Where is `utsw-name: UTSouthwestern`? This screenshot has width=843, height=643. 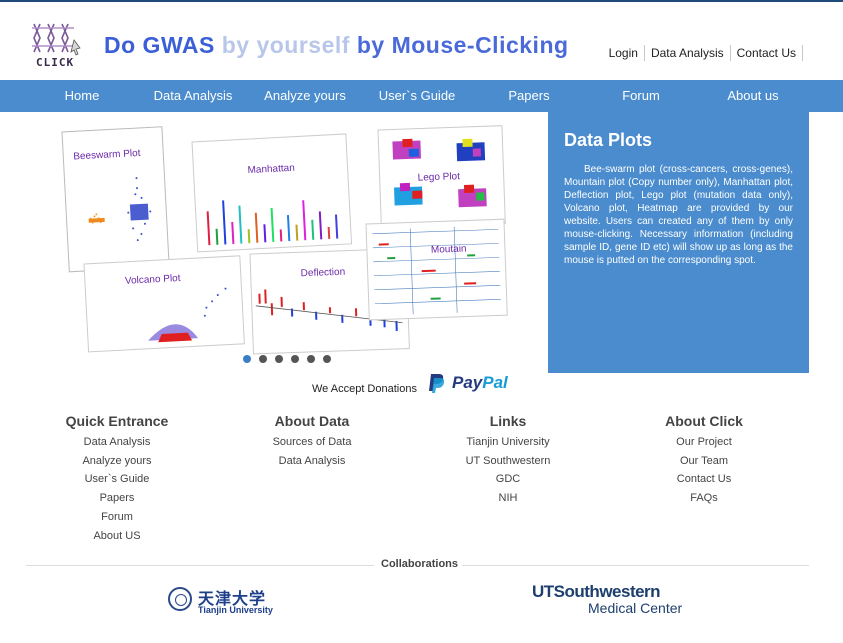
utsw-name: UTSouthwestern is located at coordinates (596, 591).